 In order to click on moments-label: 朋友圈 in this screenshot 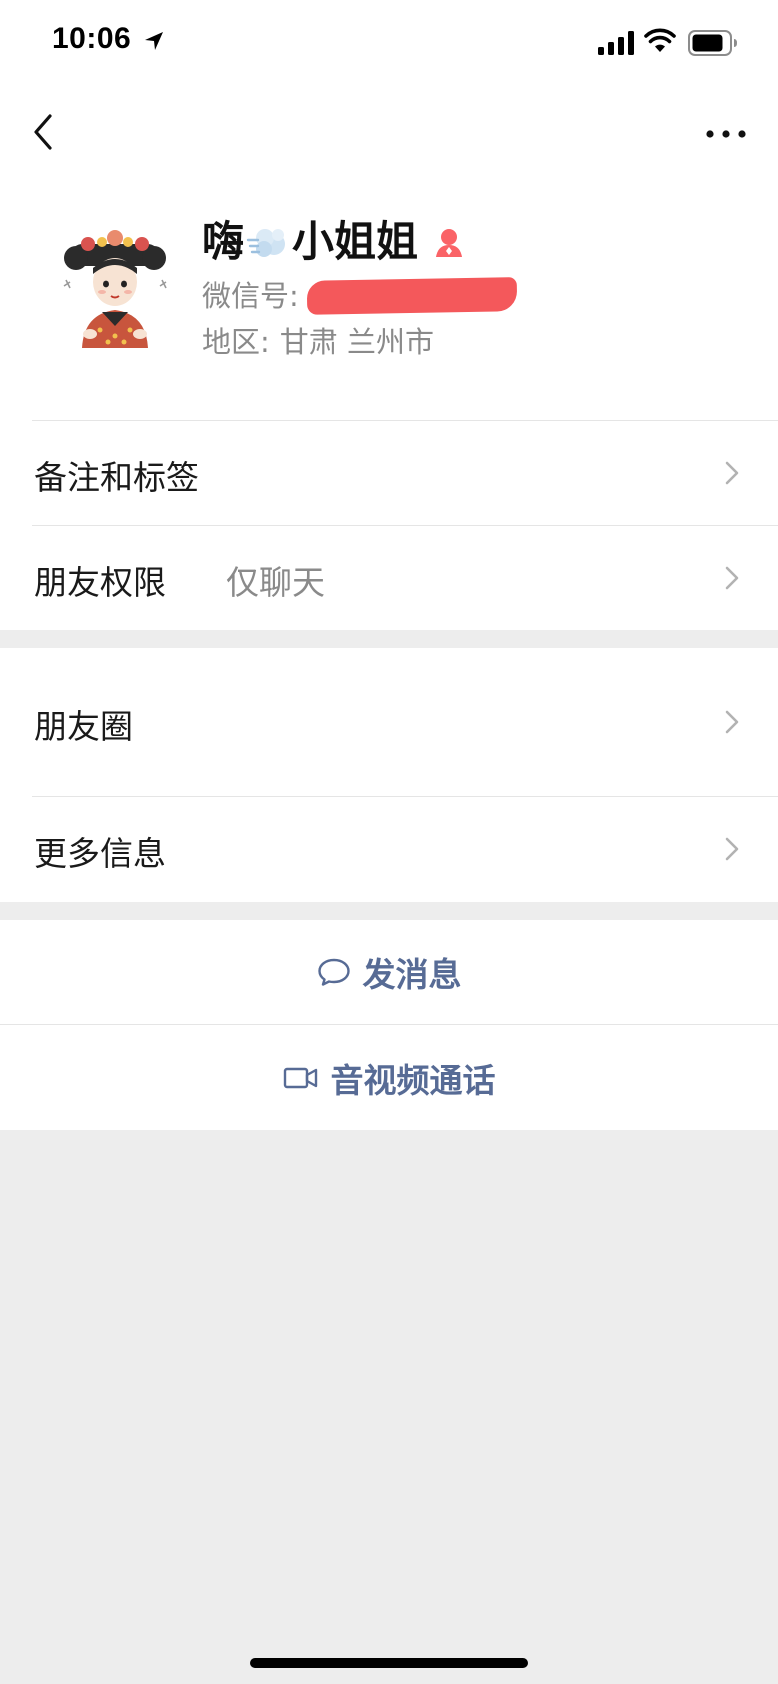, I will do `click(83, 726)`.